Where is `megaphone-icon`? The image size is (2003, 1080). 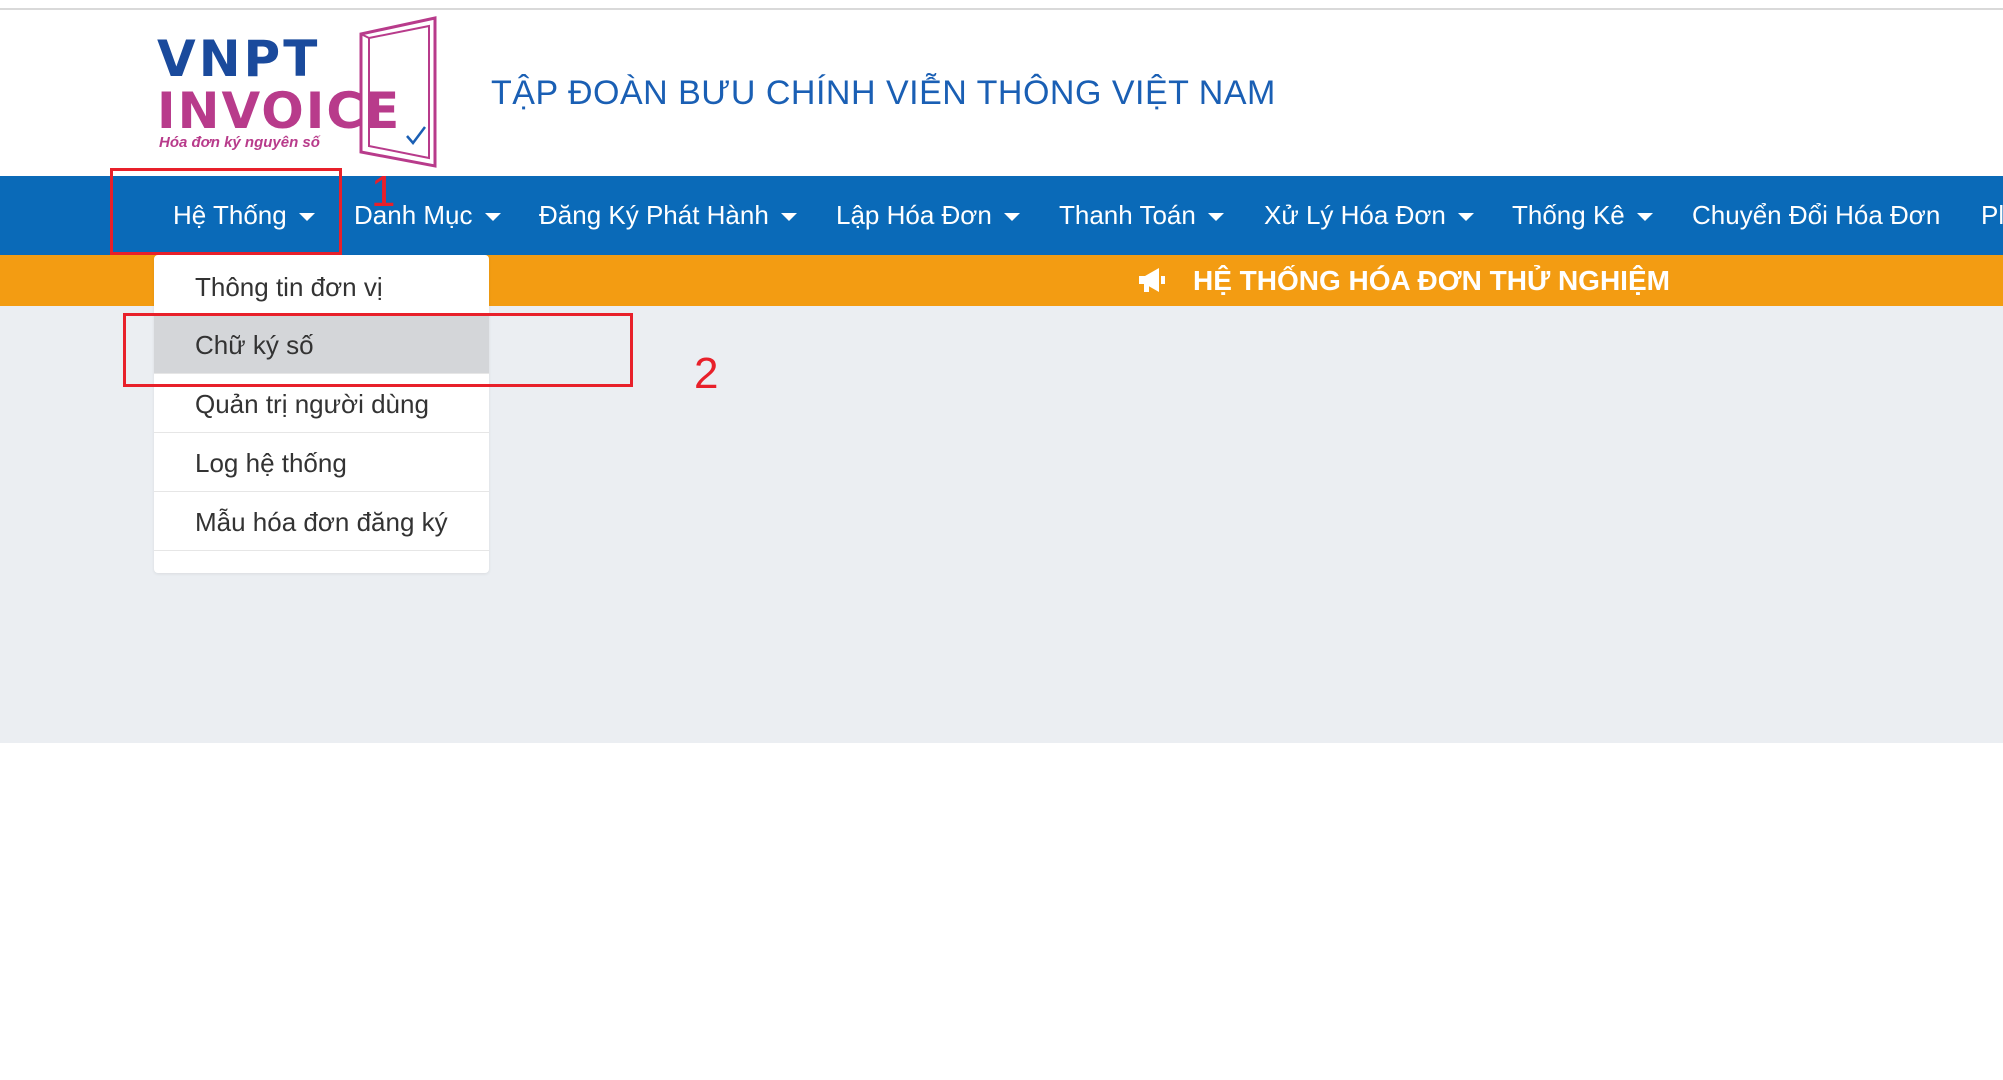 megaphone-icon is located at coordinates (1152, 280).